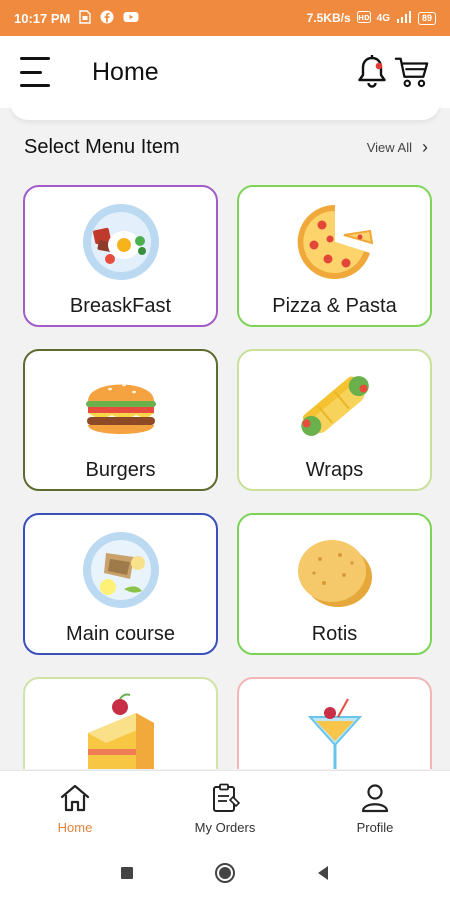 Image resolution: width=450 pixels, height=900 pixels. Describe the element at coordinates (42, 18) in the screenshot. I see `status-time: 10:17 PM` at that location.